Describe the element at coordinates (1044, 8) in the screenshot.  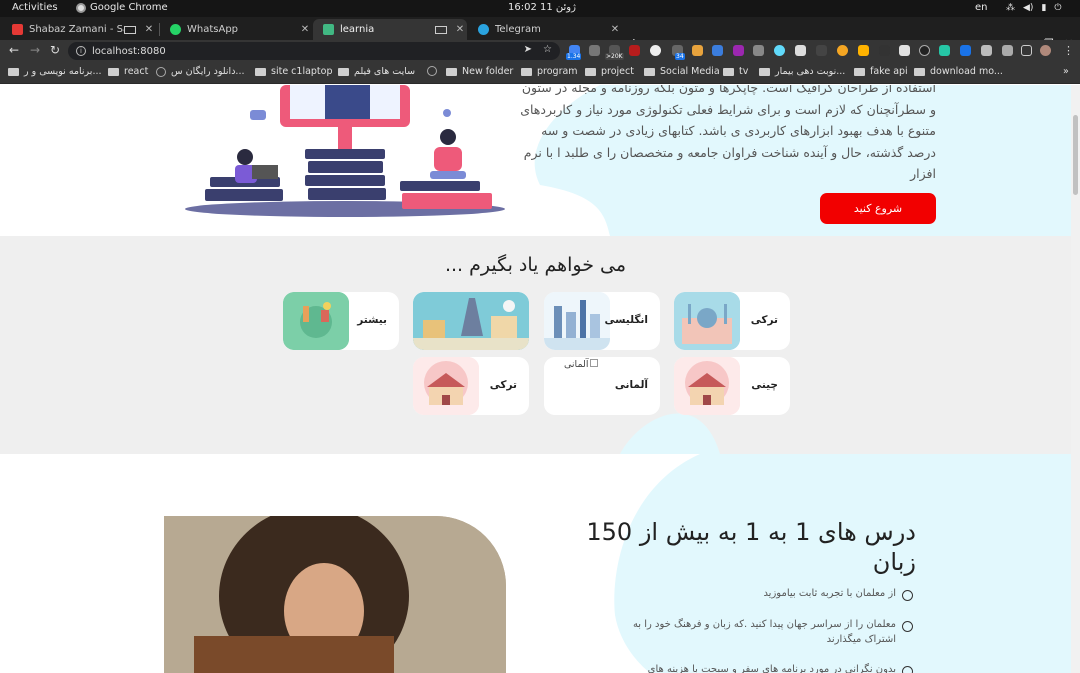
I see `battery-icon: ▮` at that location.